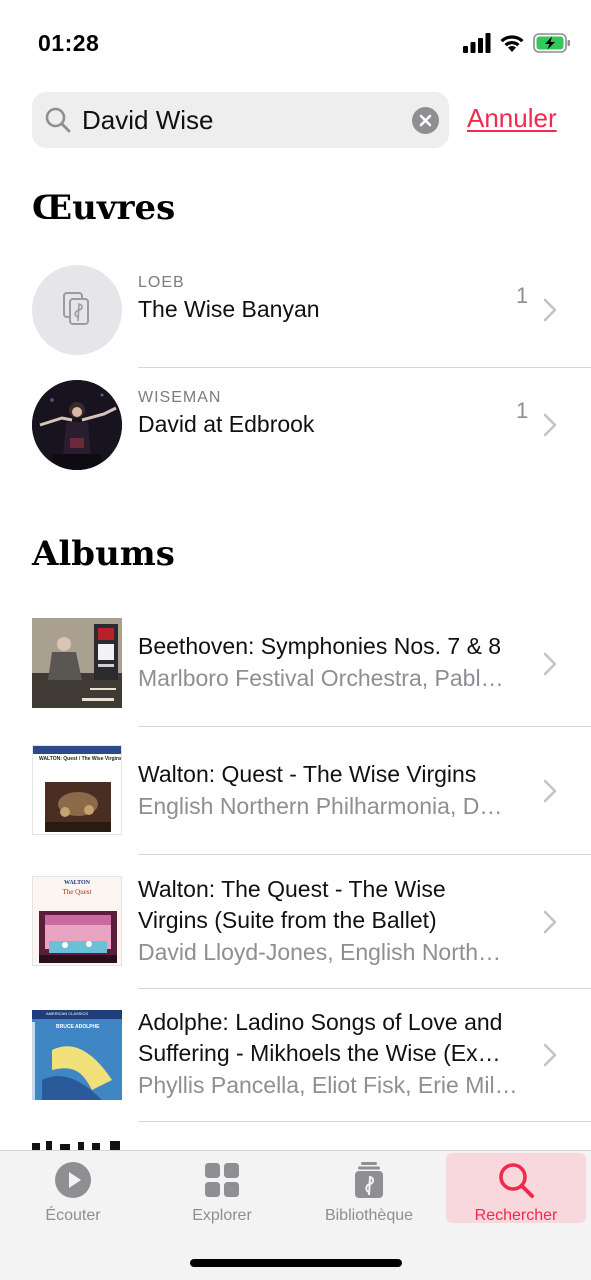 The height and width of the screenshot is (1280, 591). Describe the element at coordinates (222, 1180) in the screenshot. I see `grid-icon` at that location.